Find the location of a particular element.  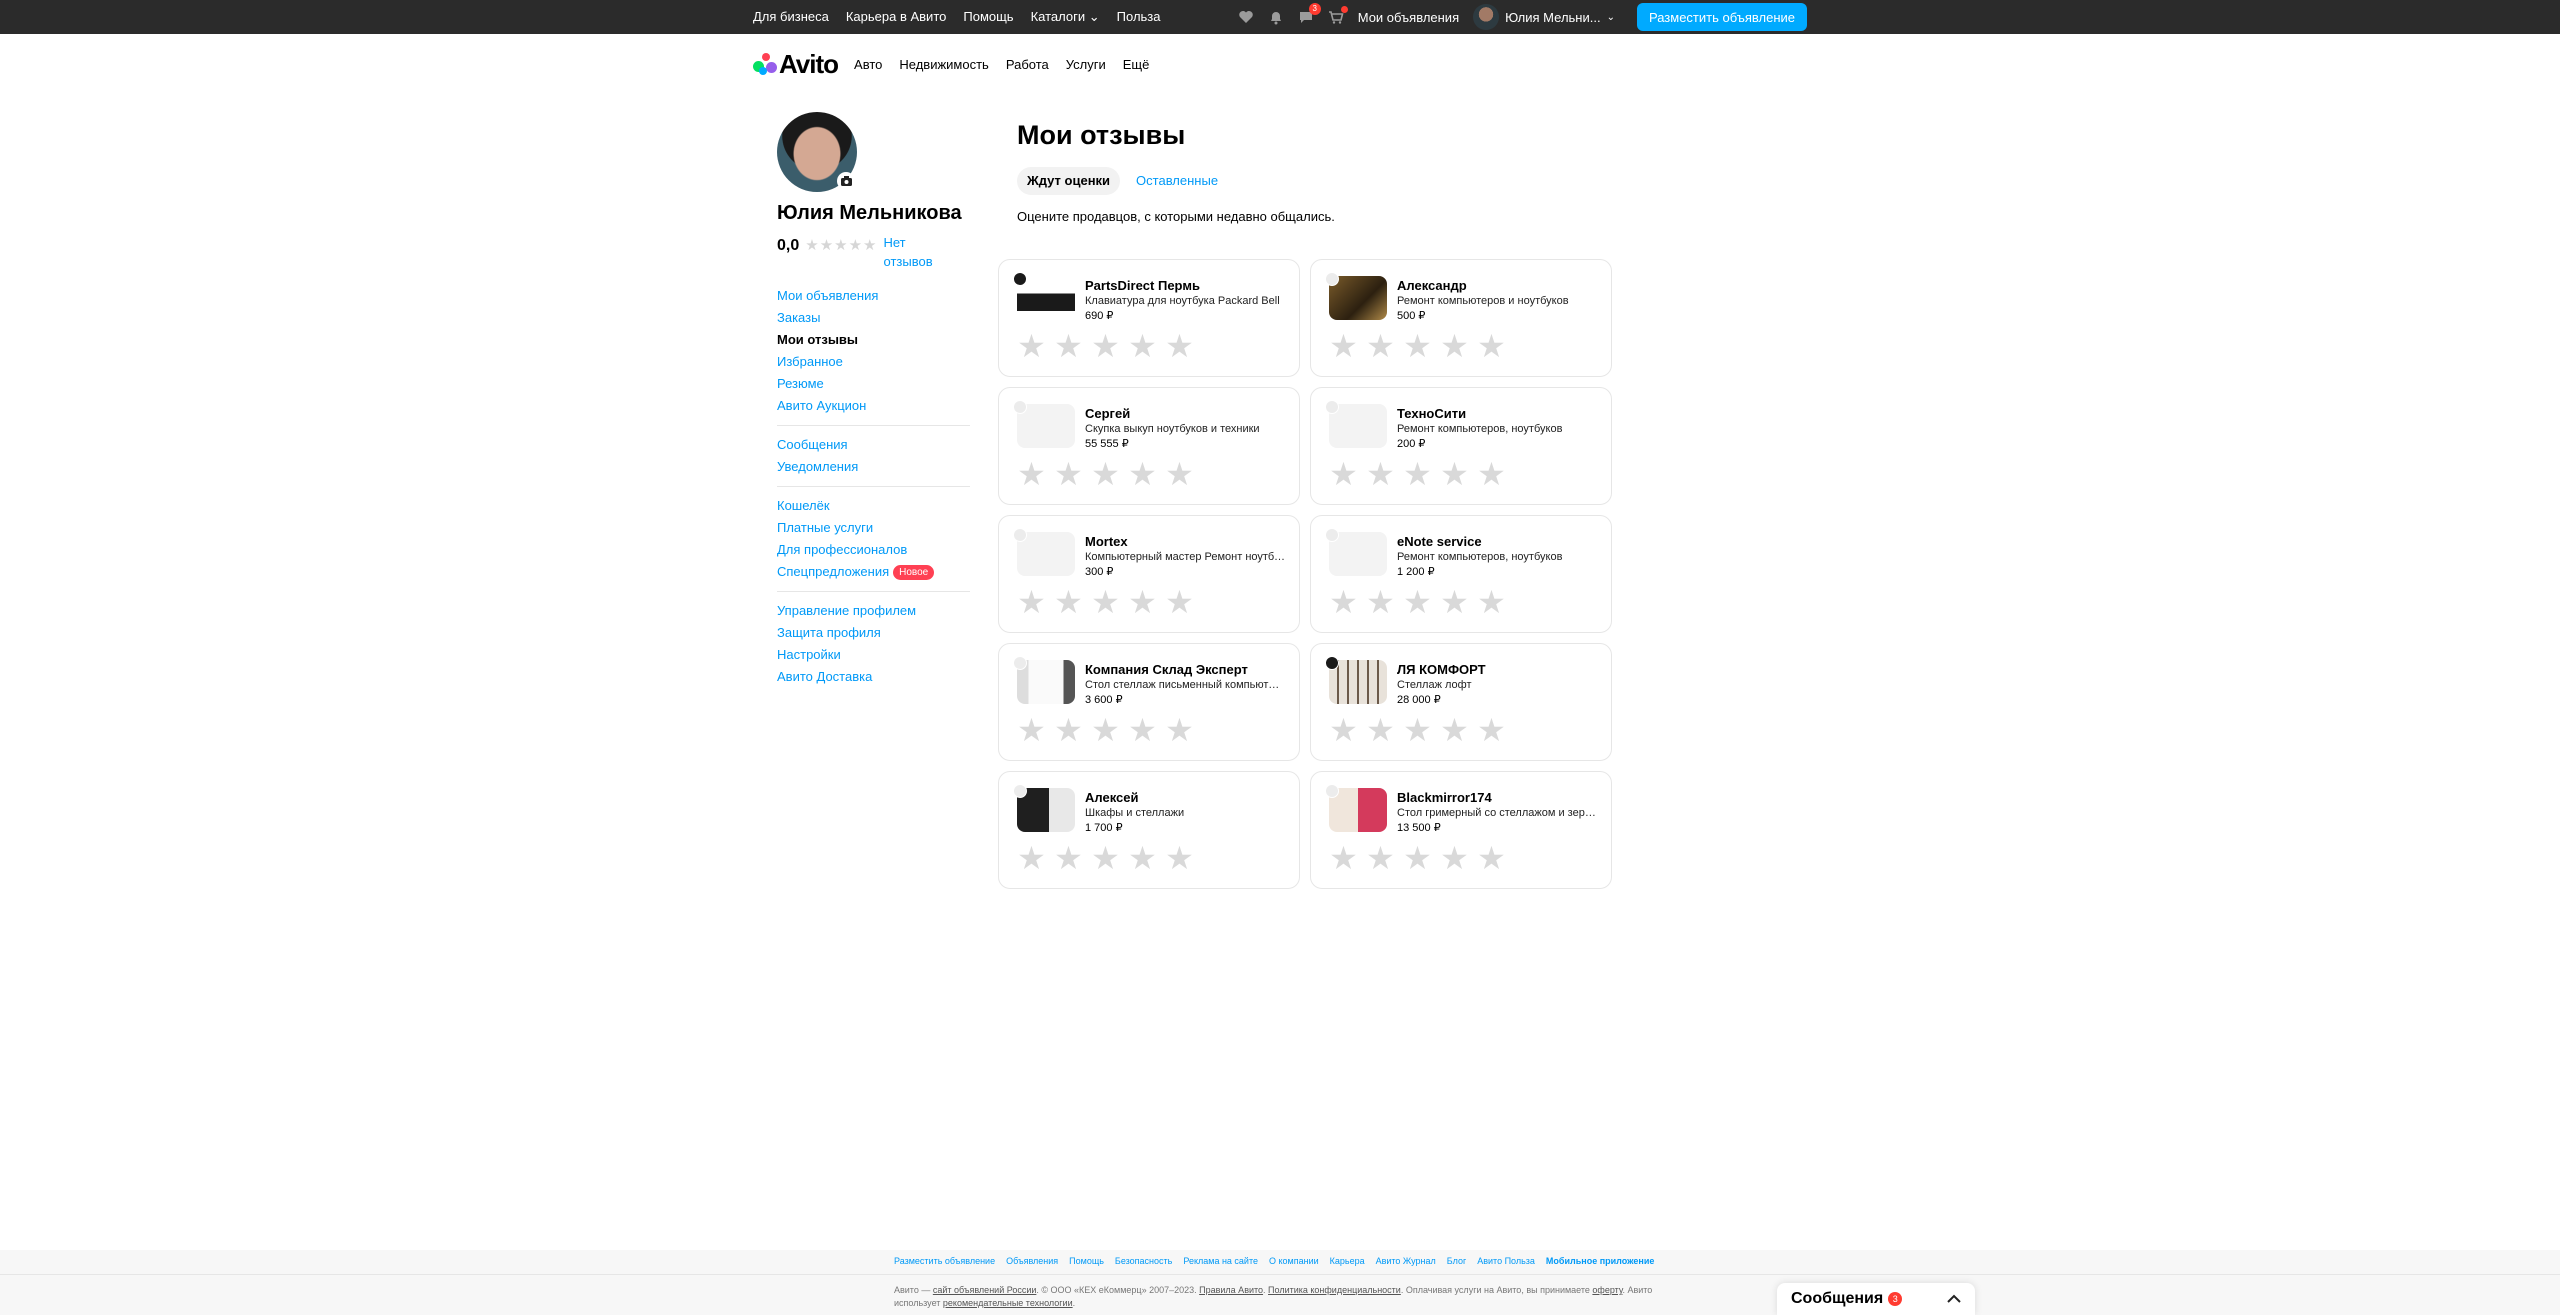

seller-name: Компания Склад Эксперт is located at coordinates (1185, 669).